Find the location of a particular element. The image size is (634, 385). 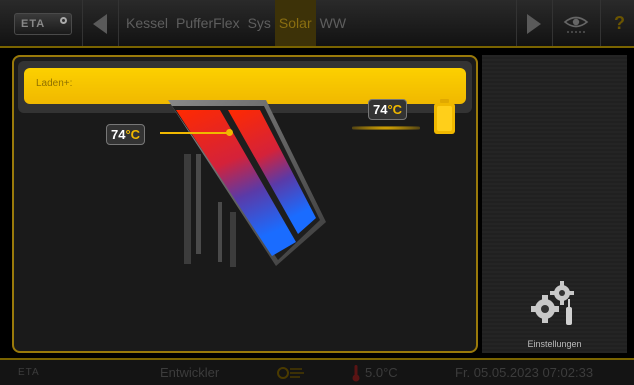

collector-temp-leader-line is located at coordinates (194, 133).